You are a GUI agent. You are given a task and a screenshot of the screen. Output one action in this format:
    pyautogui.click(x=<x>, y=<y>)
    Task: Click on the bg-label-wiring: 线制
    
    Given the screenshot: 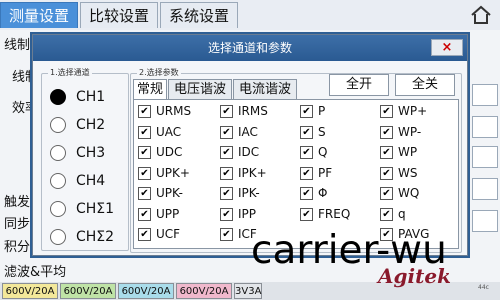 What is the action you would take?
    pyautogui.click(x=17, y=45)
    